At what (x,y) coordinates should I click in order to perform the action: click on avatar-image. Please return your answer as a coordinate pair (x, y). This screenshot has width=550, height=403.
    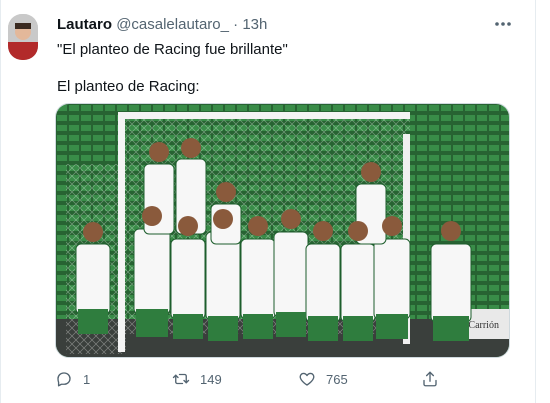
    Looking at the image, I should click on (23, 37).